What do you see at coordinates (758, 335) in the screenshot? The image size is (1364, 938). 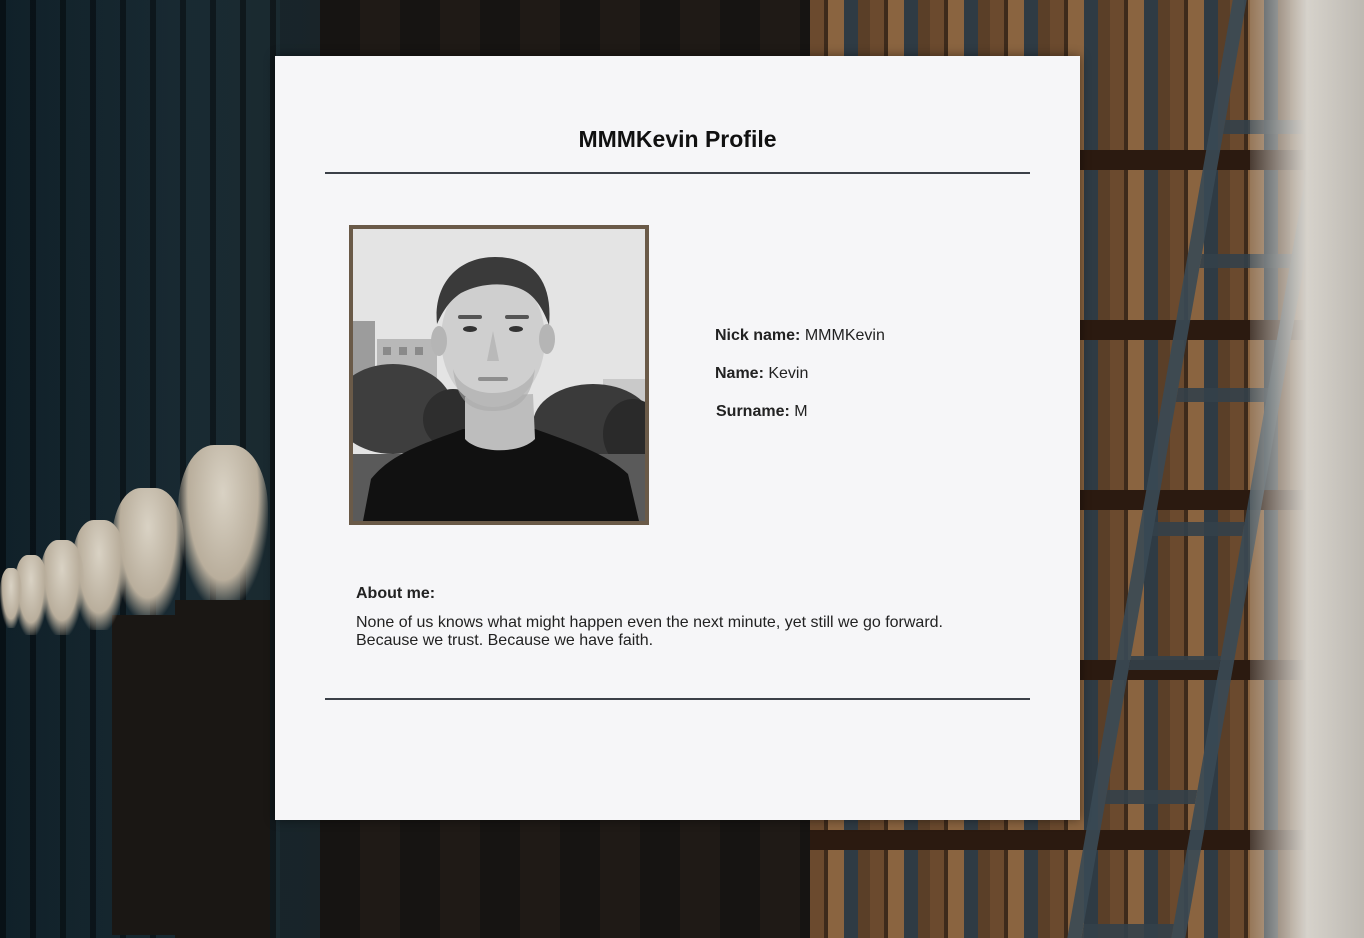 I see `detail-label: Nick name:` at bounding box center [758, 335].